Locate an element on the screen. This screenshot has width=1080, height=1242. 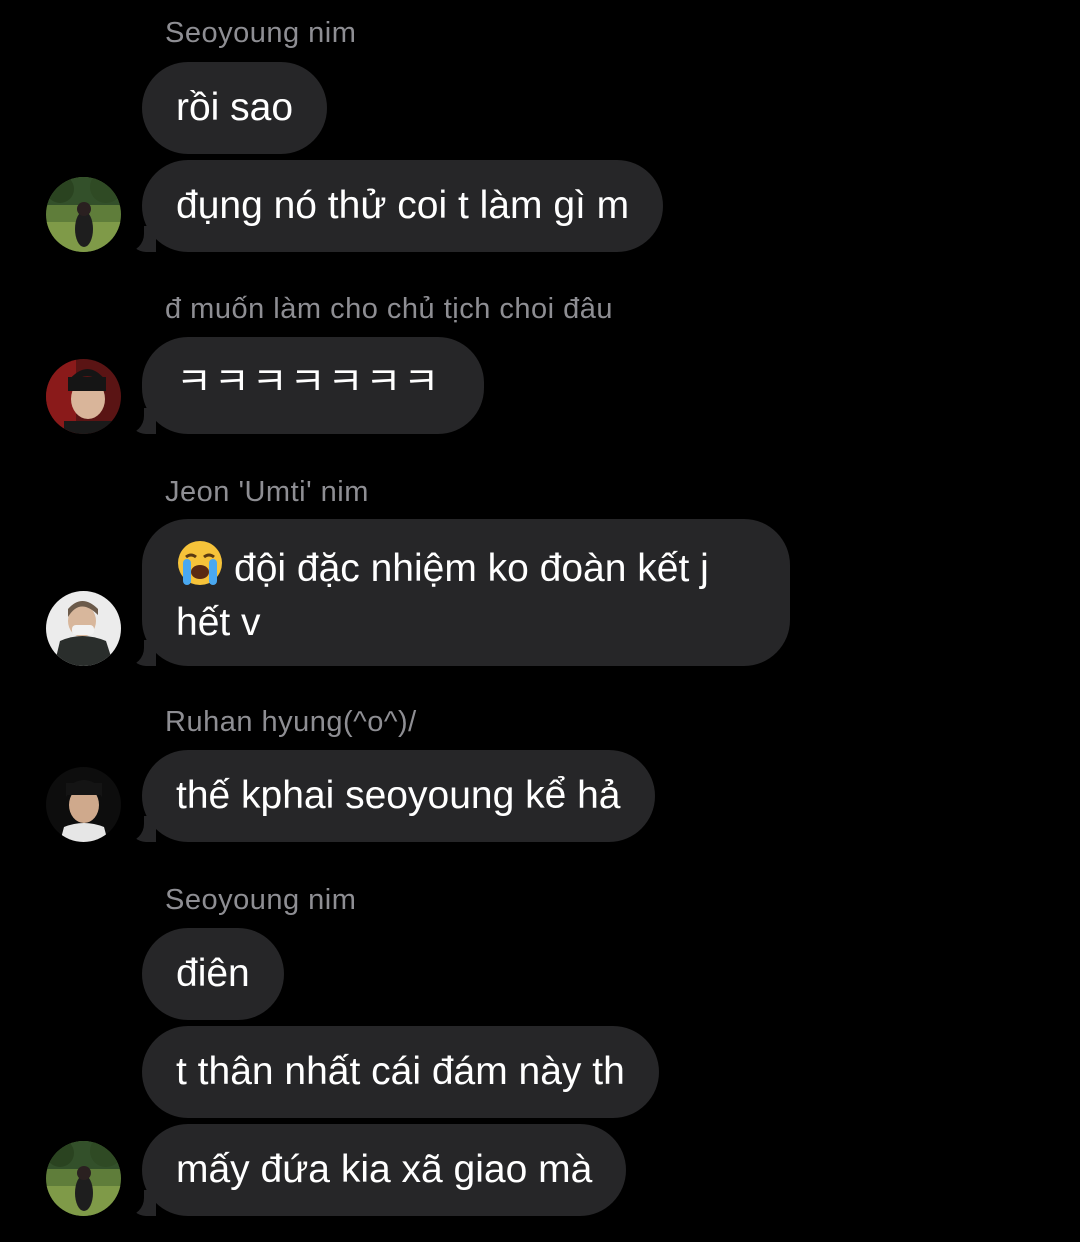
ruhan-avatar is located at coordinates (83, 804).